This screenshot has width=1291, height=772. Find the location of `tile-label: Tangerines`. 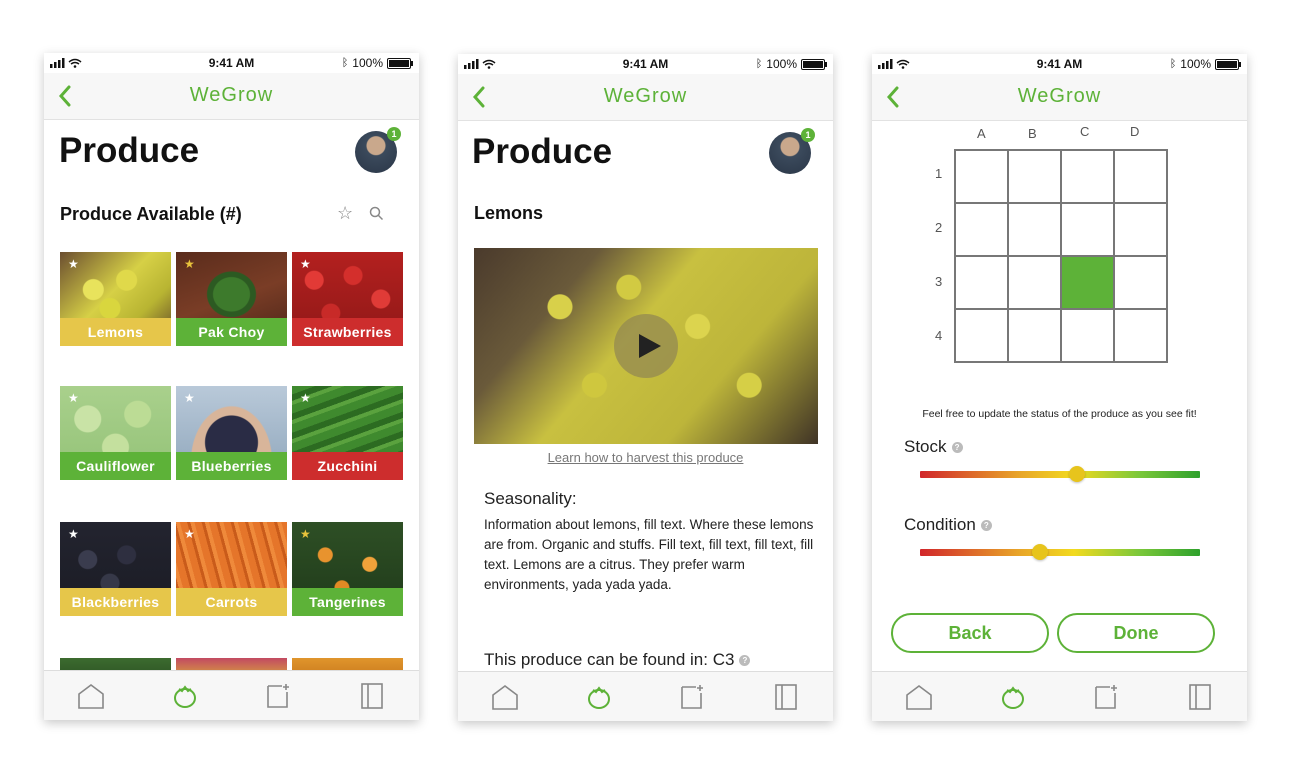

tile-label: Tangerines is located at coordinates (347, 602).